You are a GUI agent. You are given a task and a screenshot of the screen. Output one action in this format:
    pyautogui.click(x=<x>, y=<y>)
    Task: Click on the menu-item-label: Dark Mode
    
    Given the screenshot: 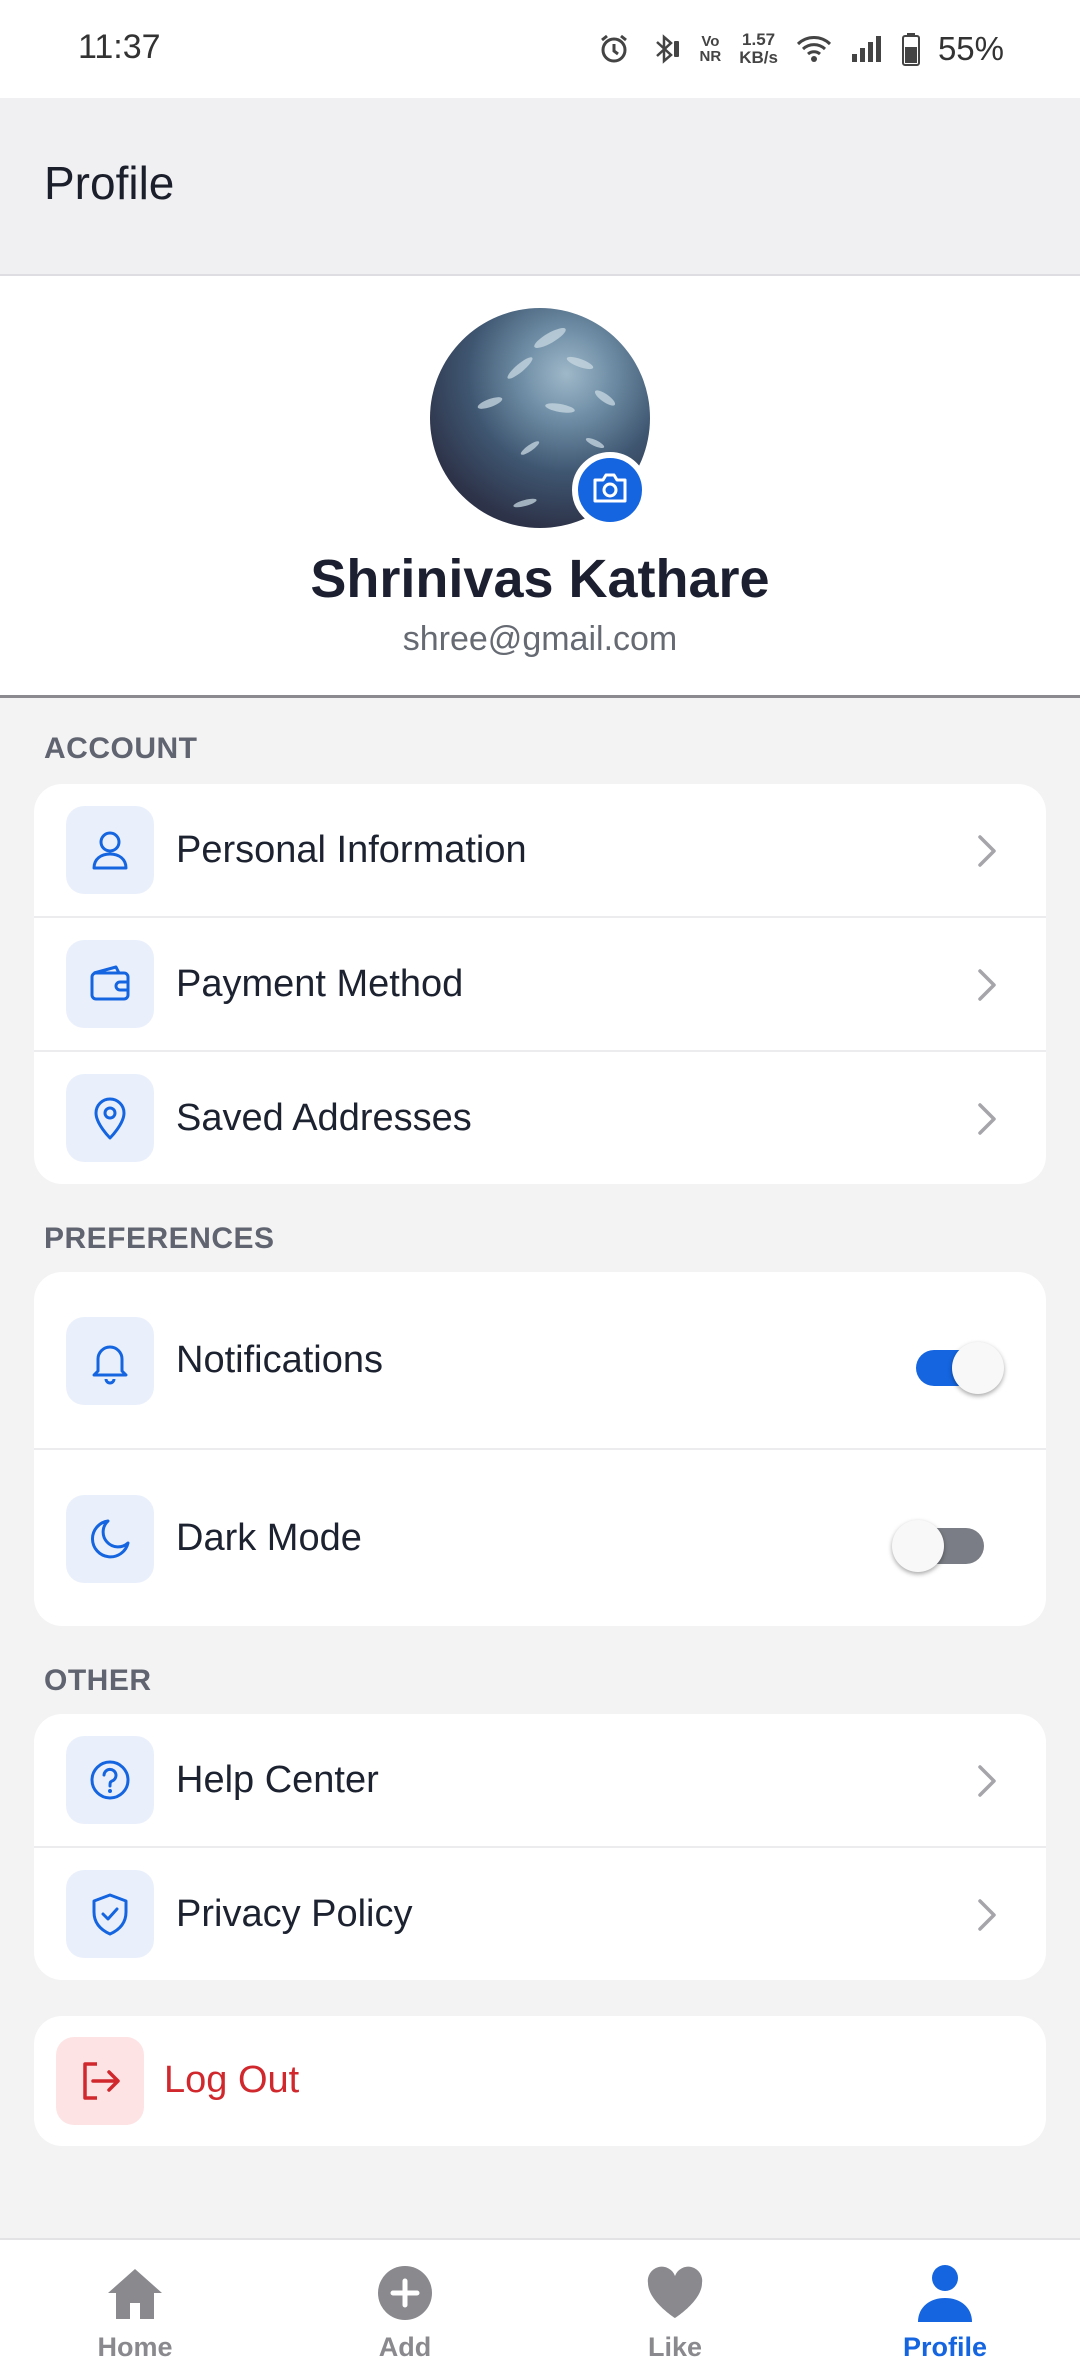 What is the action you would take?
    pyautogui.click(x=269, y=1538)
    